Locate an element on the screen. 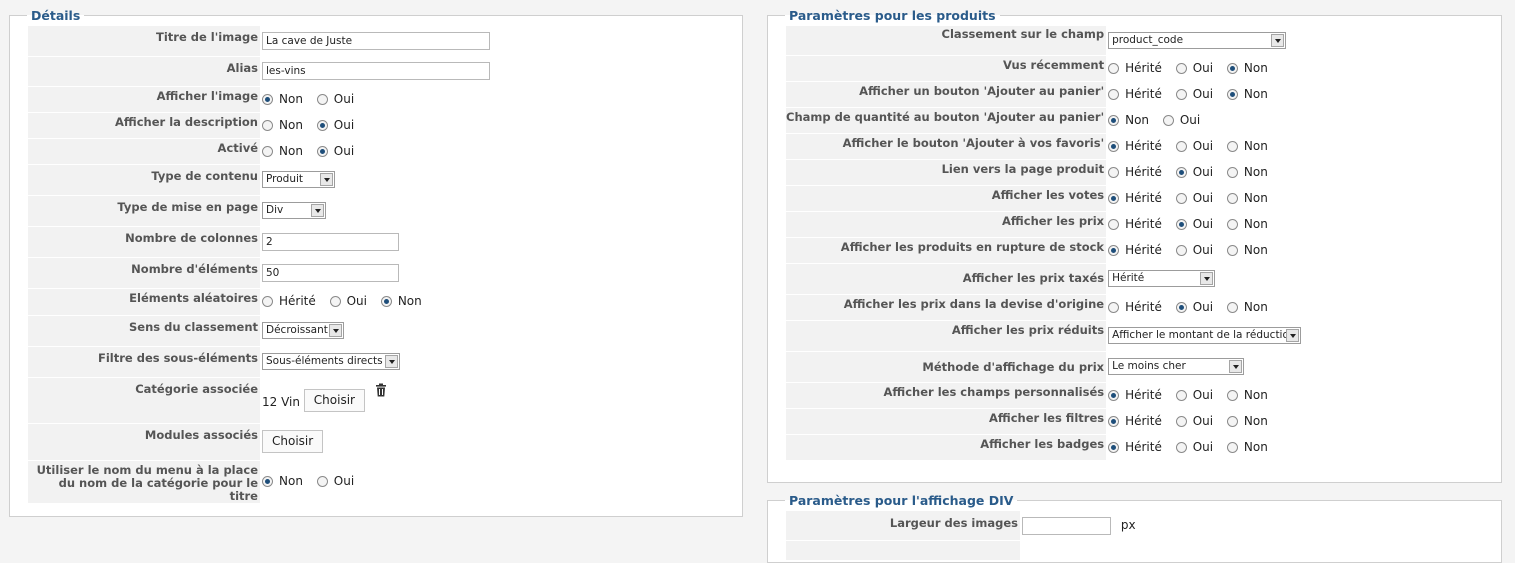  row-show-desc: Afficher la description Non Oui is located at coordinates (259, 125).